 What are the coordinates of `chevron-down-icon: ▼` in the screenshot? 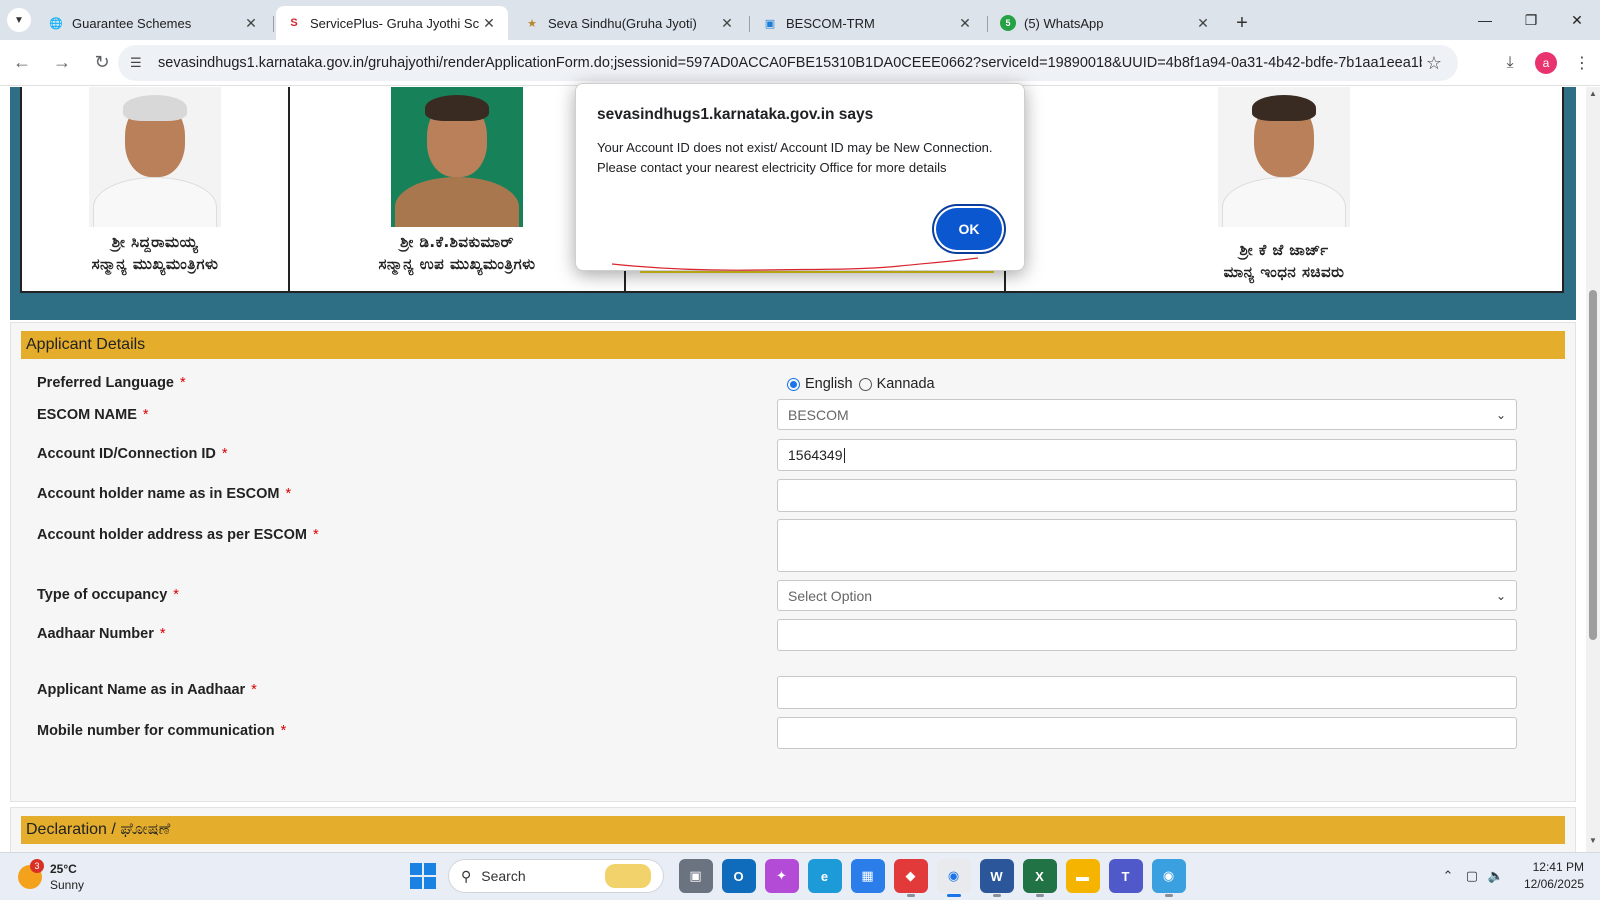 It's located at (19, 20).